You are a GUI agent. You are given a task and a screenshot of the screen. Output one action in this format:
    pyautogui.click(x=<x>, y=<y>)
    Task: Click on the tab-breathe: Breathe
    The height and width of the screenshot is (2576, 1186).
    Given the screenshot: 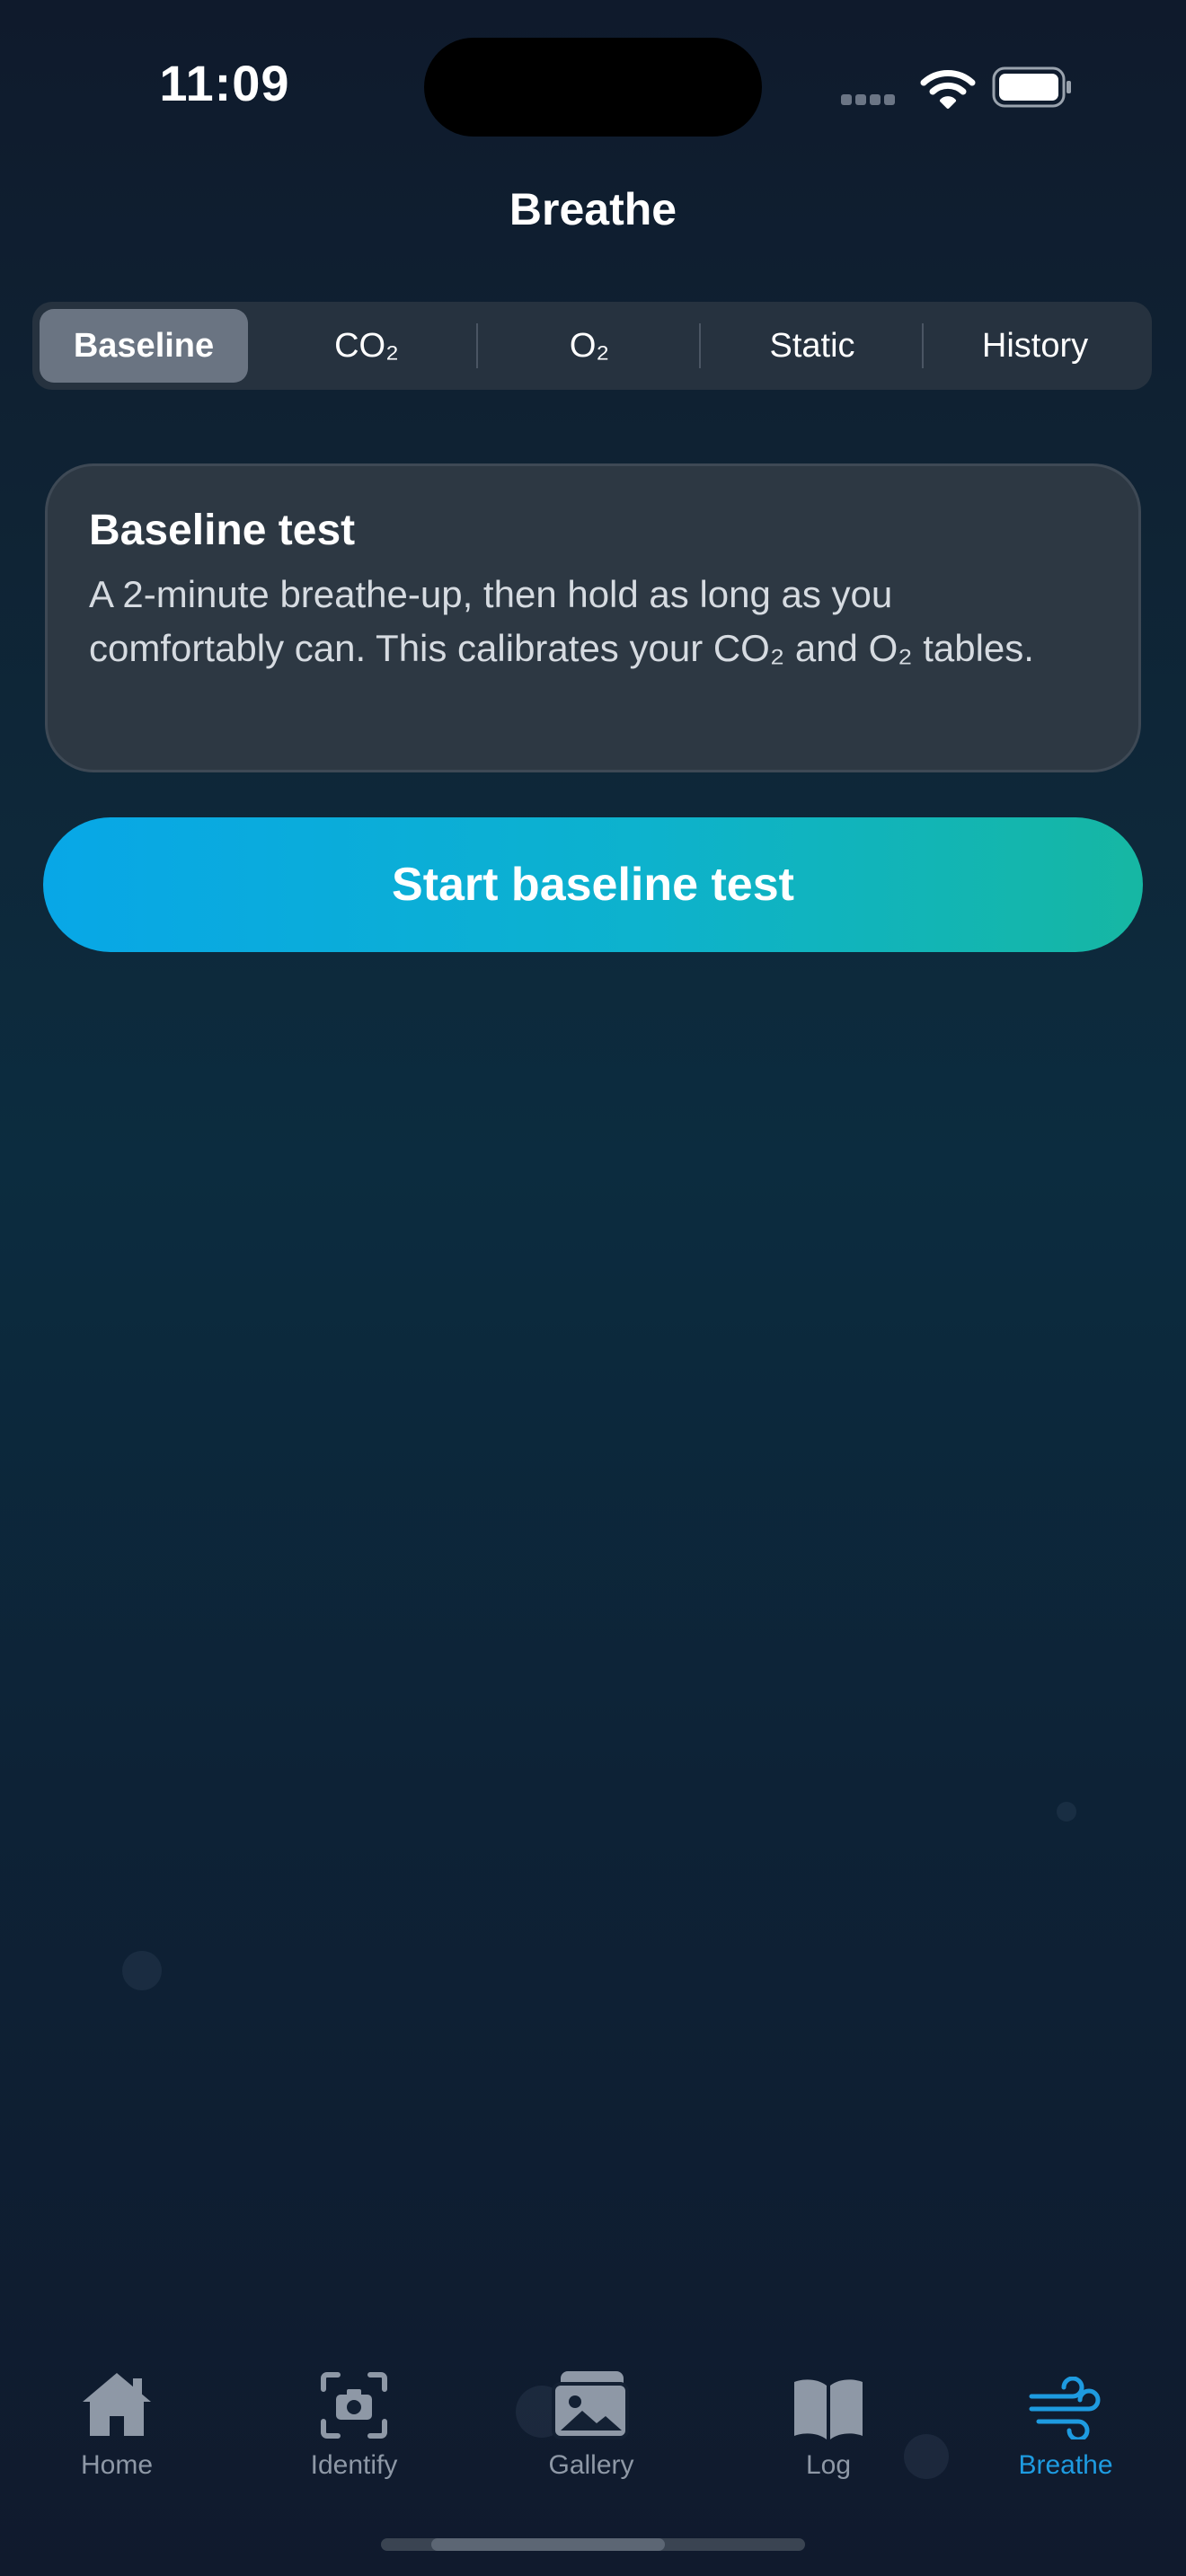 What is the action you would take?
    pyautogui.click(x=1065, y=2421)
    